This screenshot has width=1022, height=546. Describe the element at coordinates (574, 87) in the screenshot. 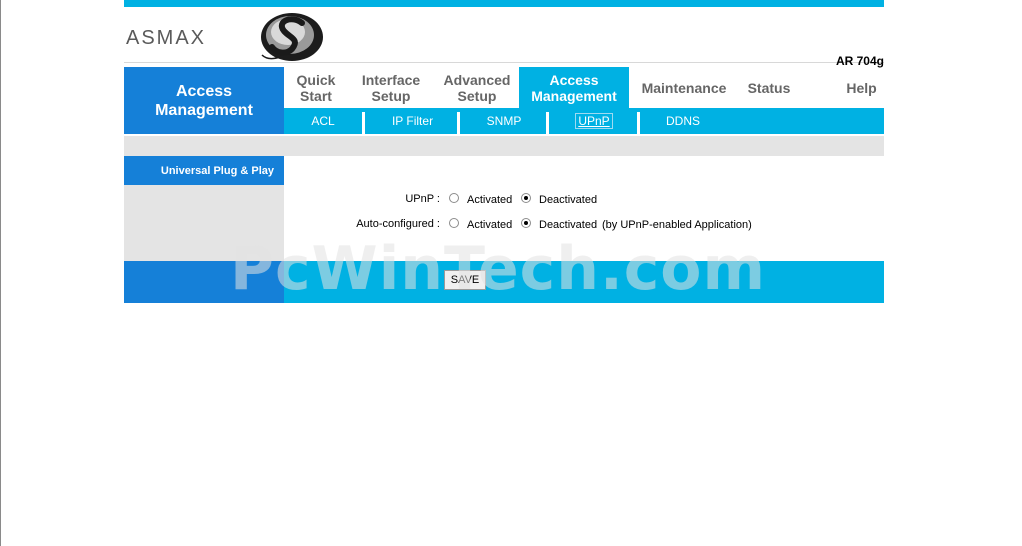

I see `tab-access-management: Access Management` at that location.